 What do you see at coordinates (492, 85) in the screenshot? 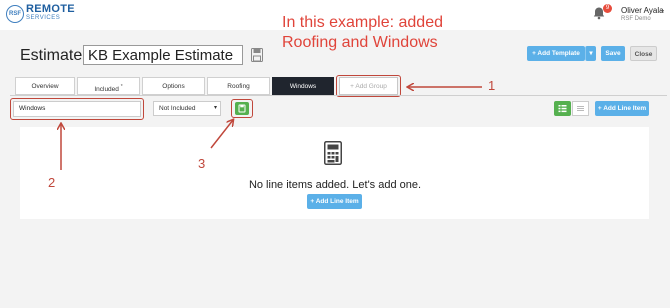
I see `annotation-number-1: 1` at bounding box center [492, 85].